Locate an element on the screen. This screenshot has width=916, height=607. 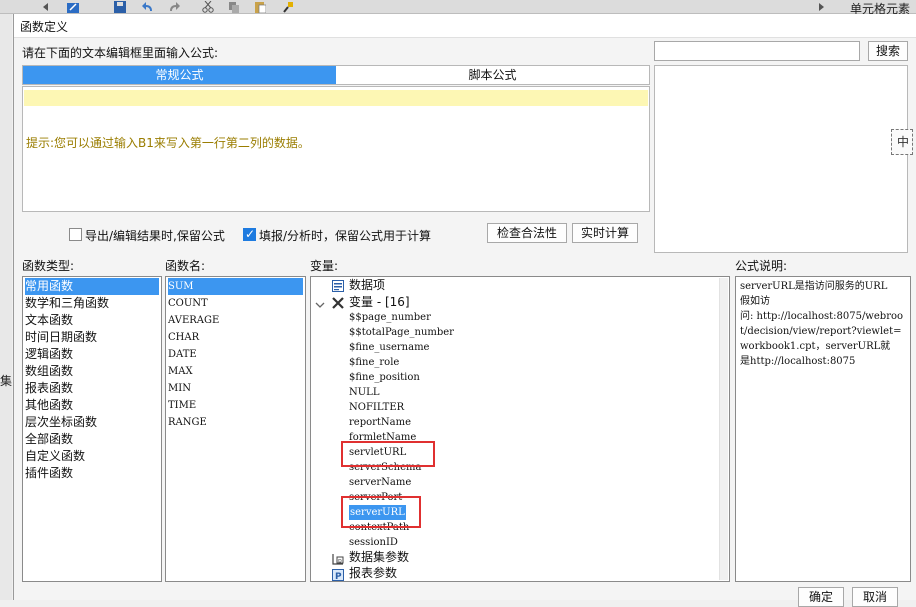
keep-formula-on-fill-checkbox: ✓ is located at coordinates (249, 234).